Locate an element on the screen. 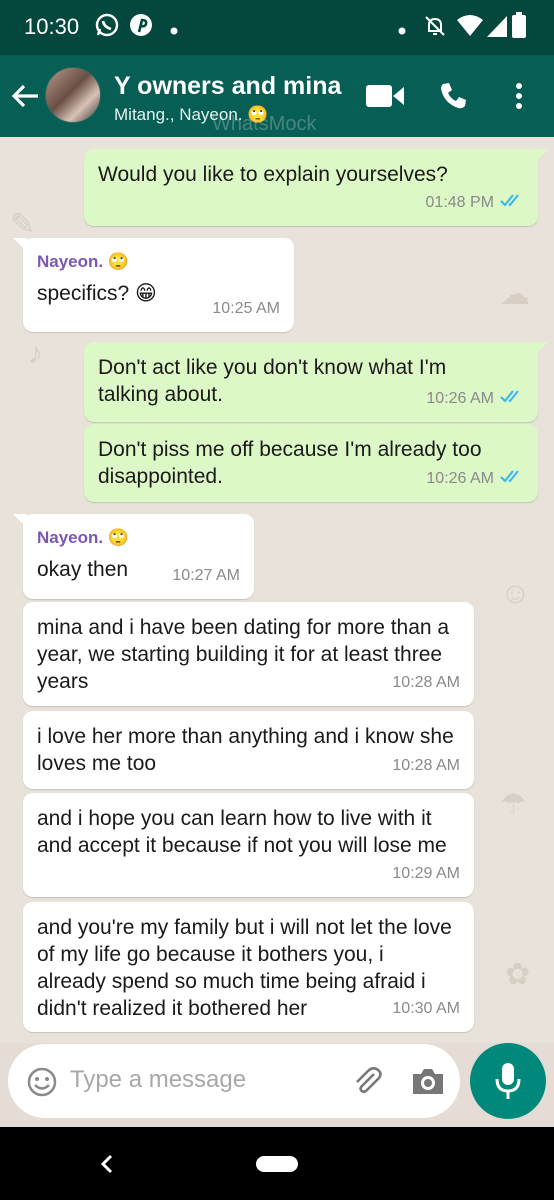 The width and height of the screenshot is (554, 1200). signal-icon is located at coordinates (497, 28).